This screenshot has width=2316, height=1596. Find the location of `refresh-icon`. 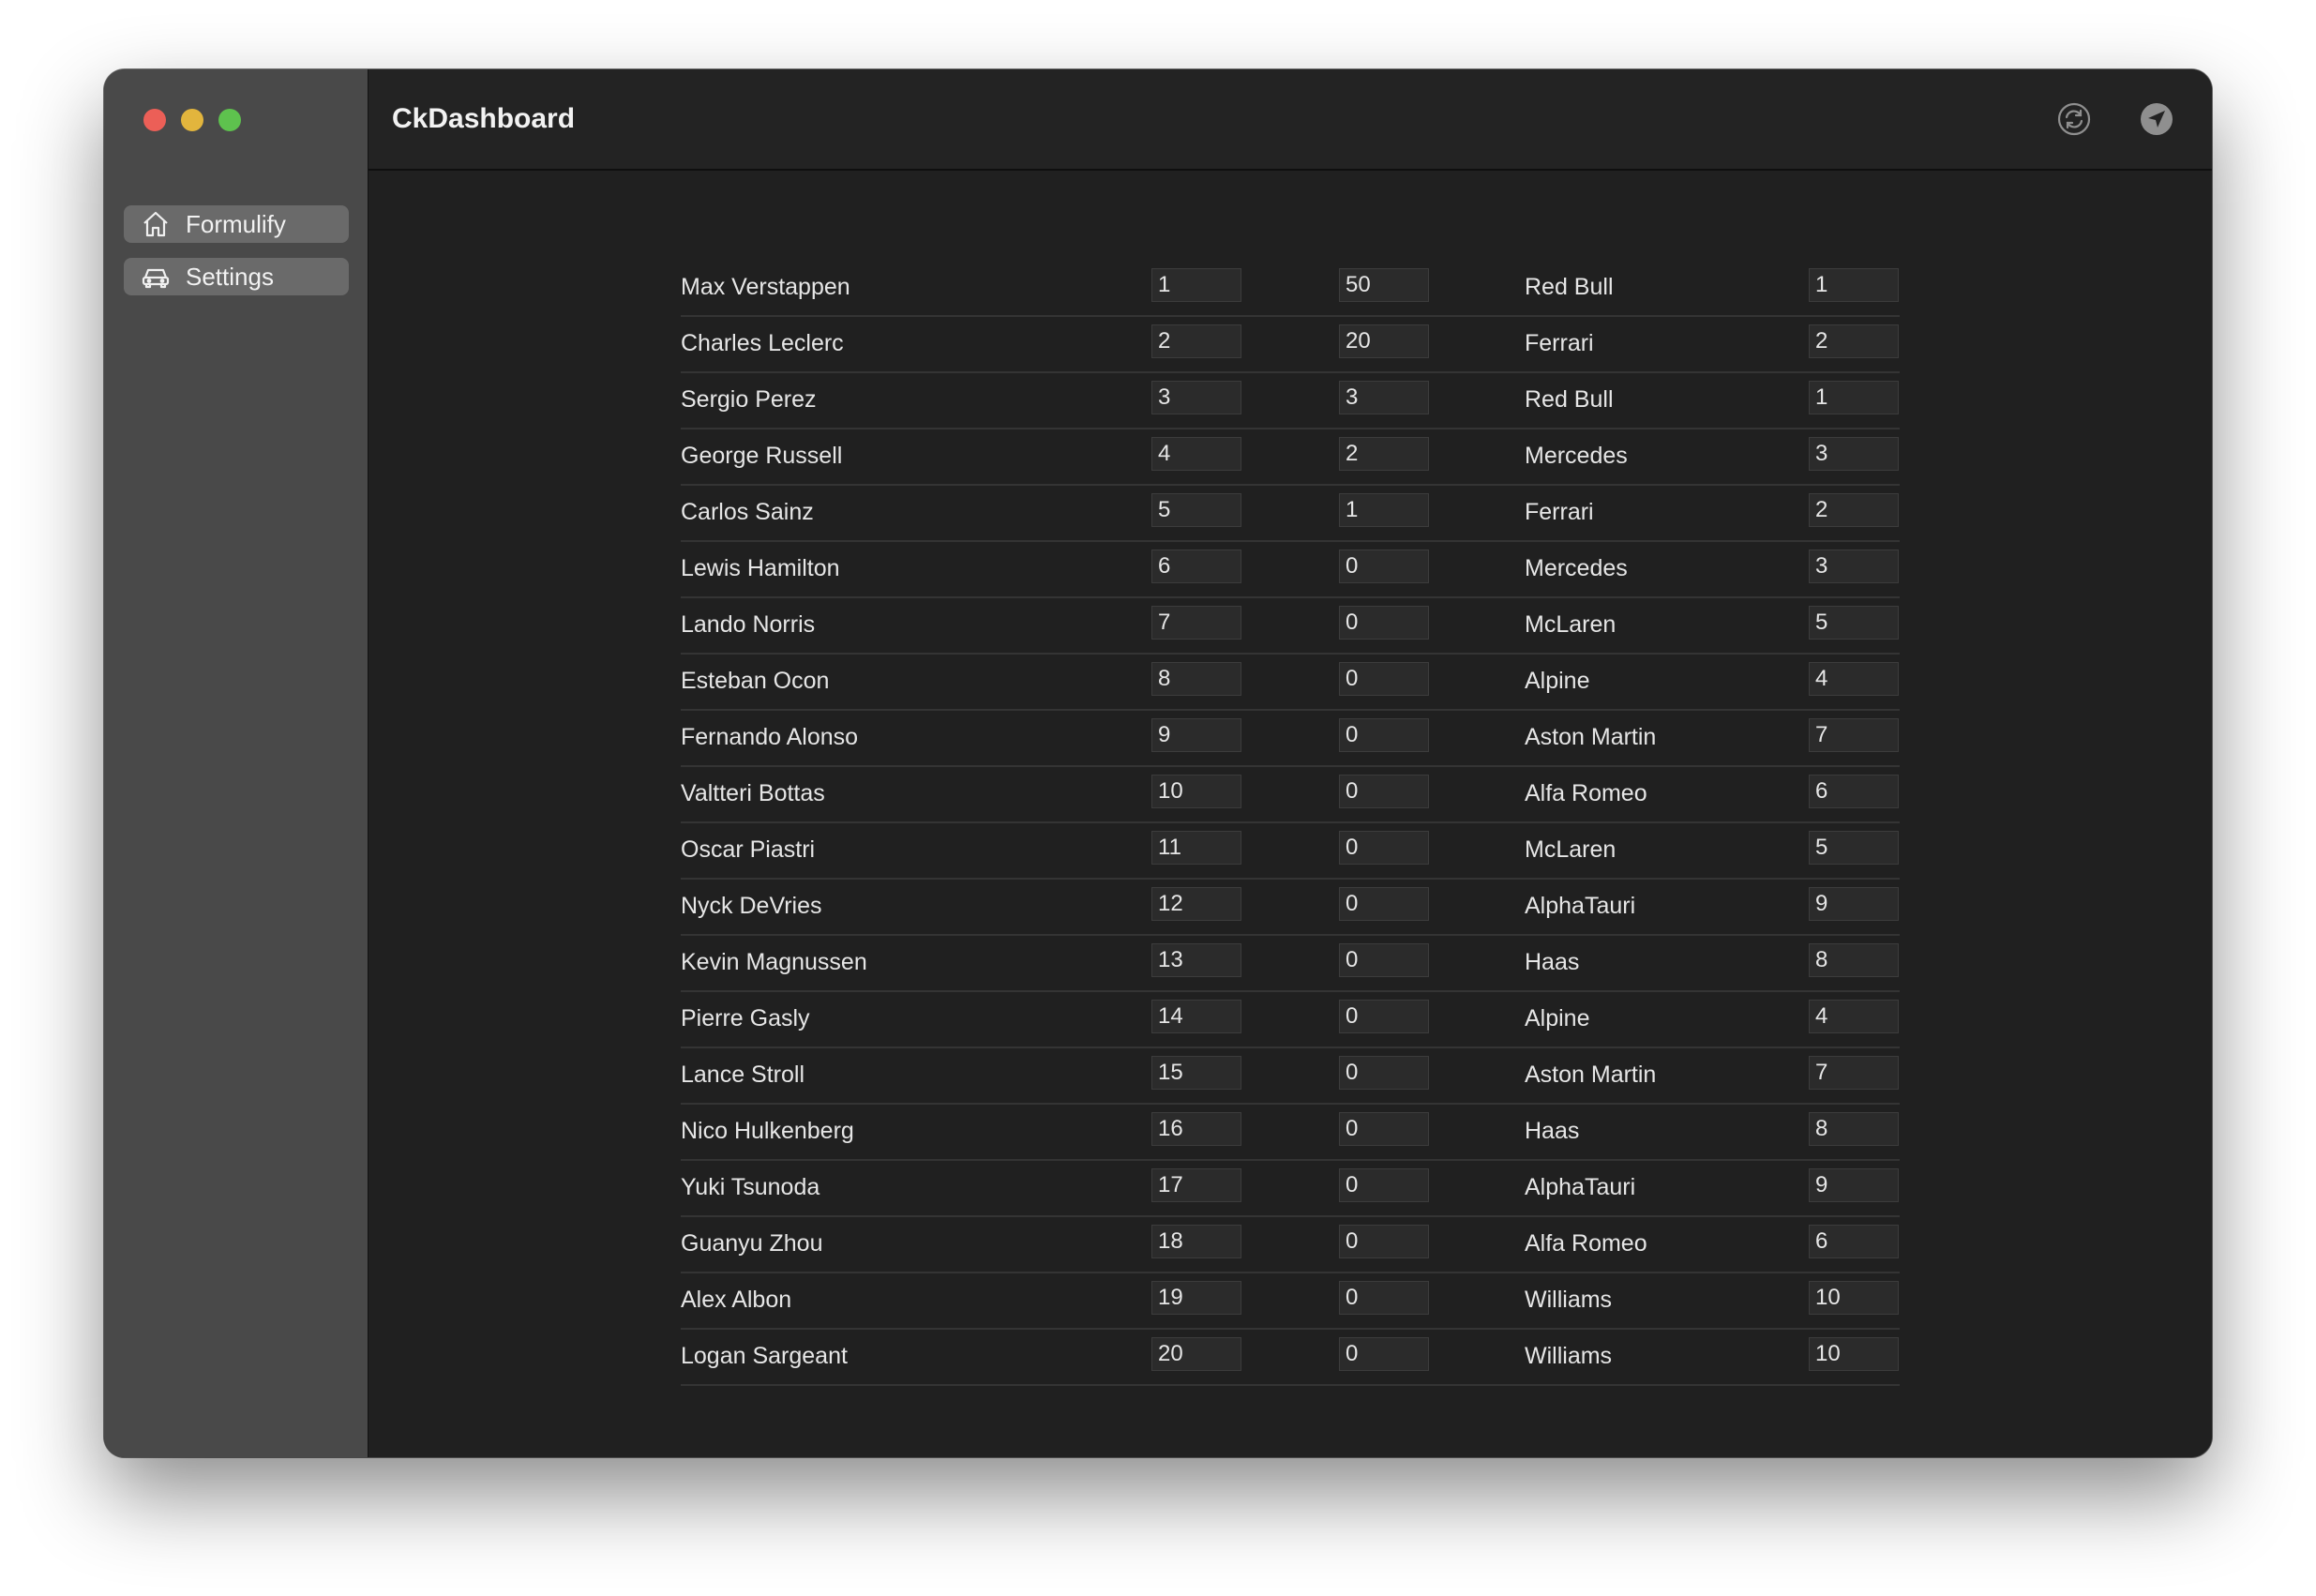

refresh-icon is located at coordinates (2074, 119).